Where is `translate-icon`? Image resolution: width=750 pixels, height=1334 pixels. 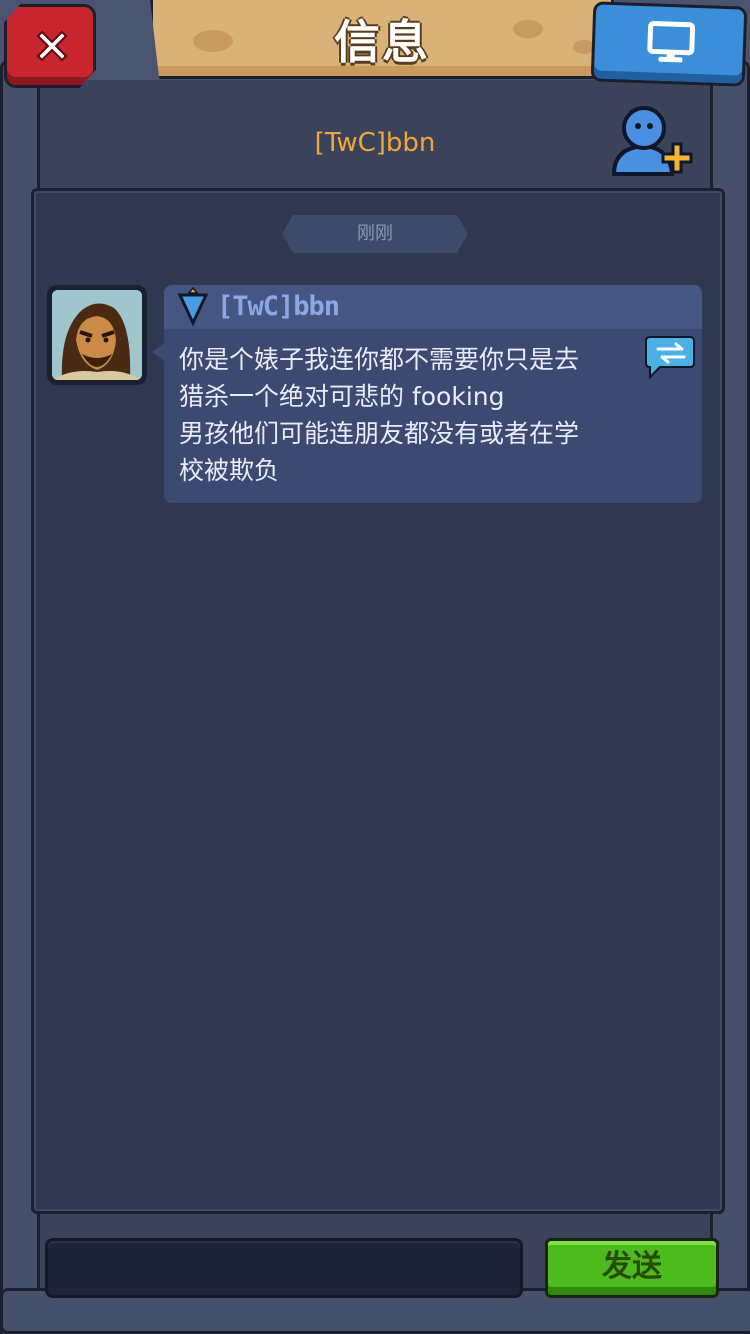
translate-icon is located at coordinates (670, 358).